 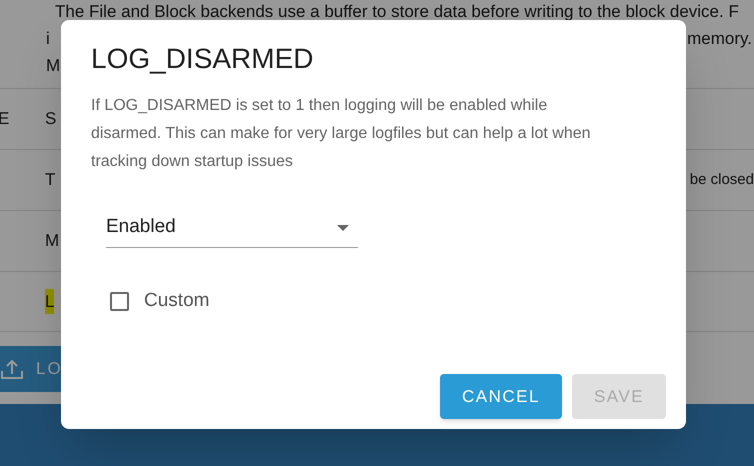 I want to click on upload-icon, so click(x=12, y=369).